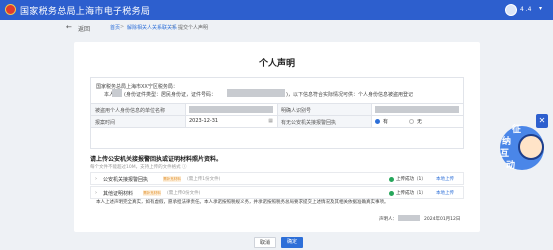  Describe the element at coordinates (419, 121) in the screenshot. I see `radio-no-label: 无` at that location.